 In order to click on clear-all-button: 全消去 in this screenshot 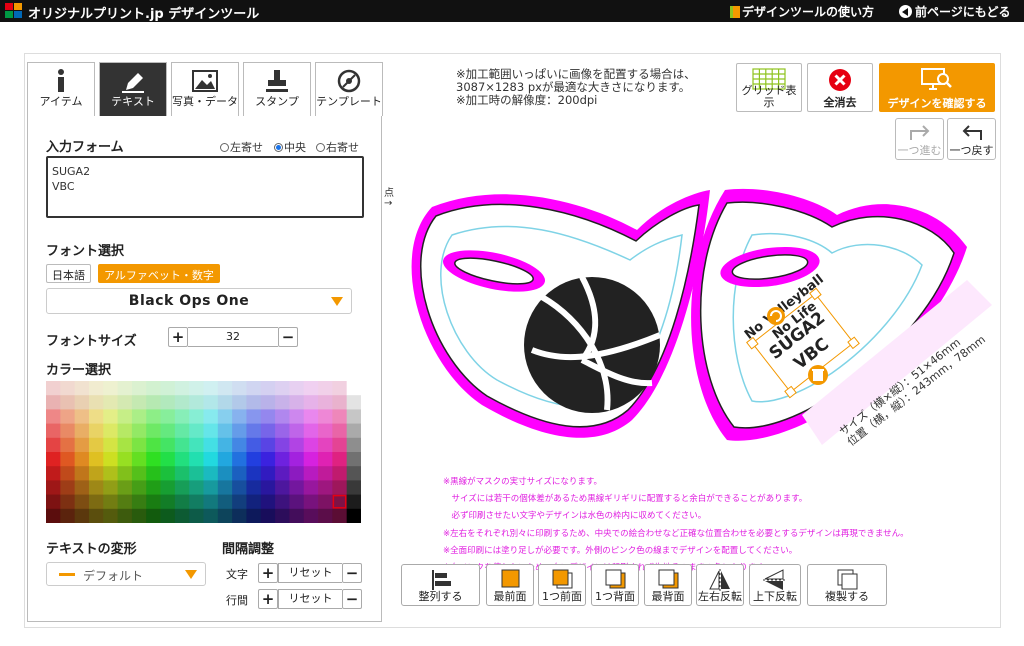, I will do `click(840, 87)`.